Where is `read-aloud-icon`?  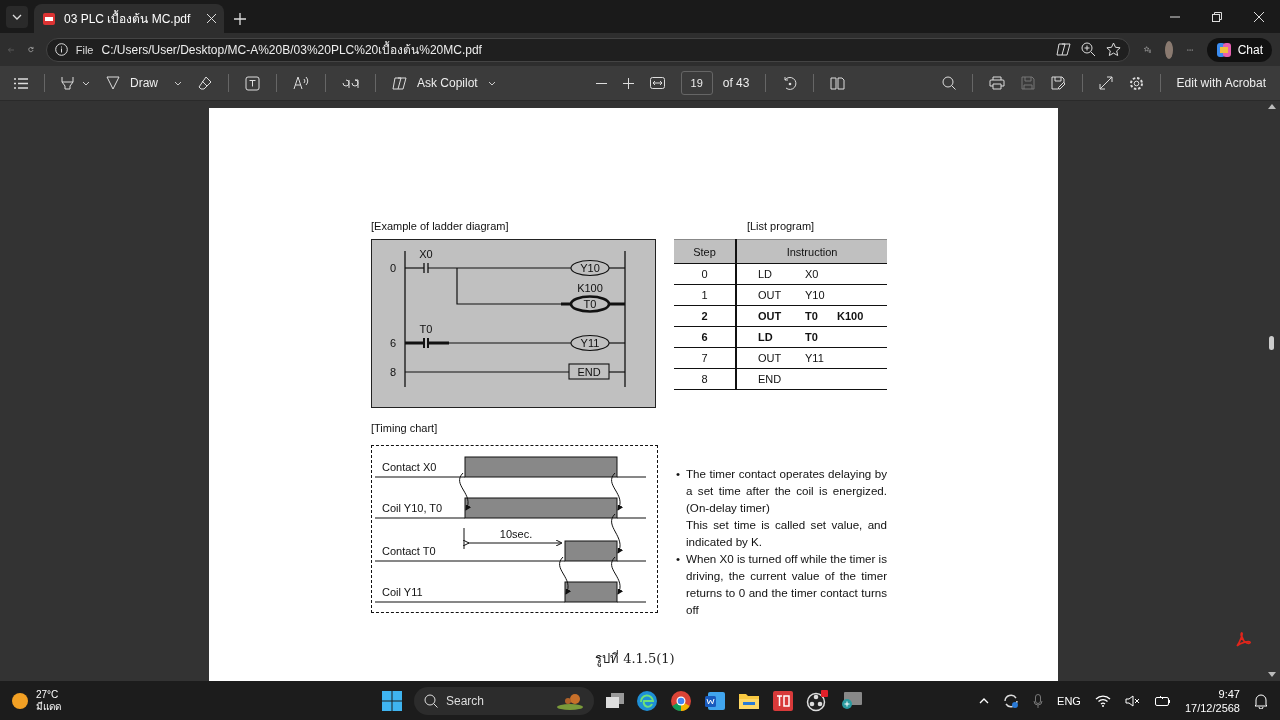
read-aloud-icon is located at coordinates (301, 83).